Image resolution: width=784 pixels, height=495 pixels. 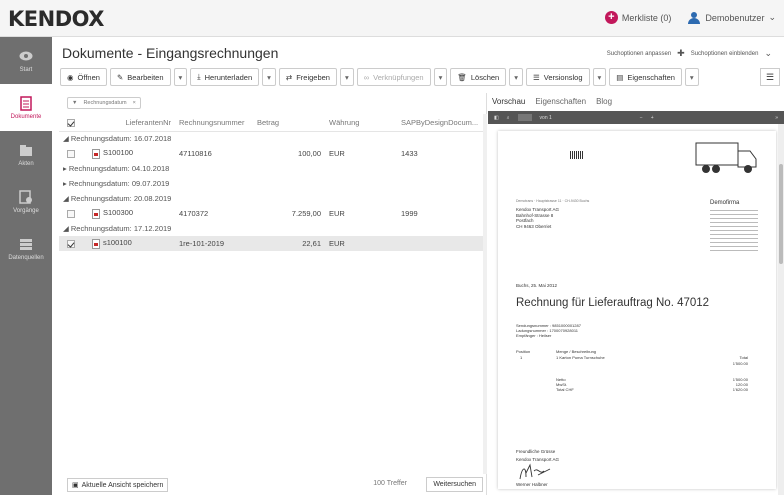 What do you see at coordinates (532, 484) in the screenshot?
I see `signer-name: Werner Halbner` at bounding box center [532, 484].